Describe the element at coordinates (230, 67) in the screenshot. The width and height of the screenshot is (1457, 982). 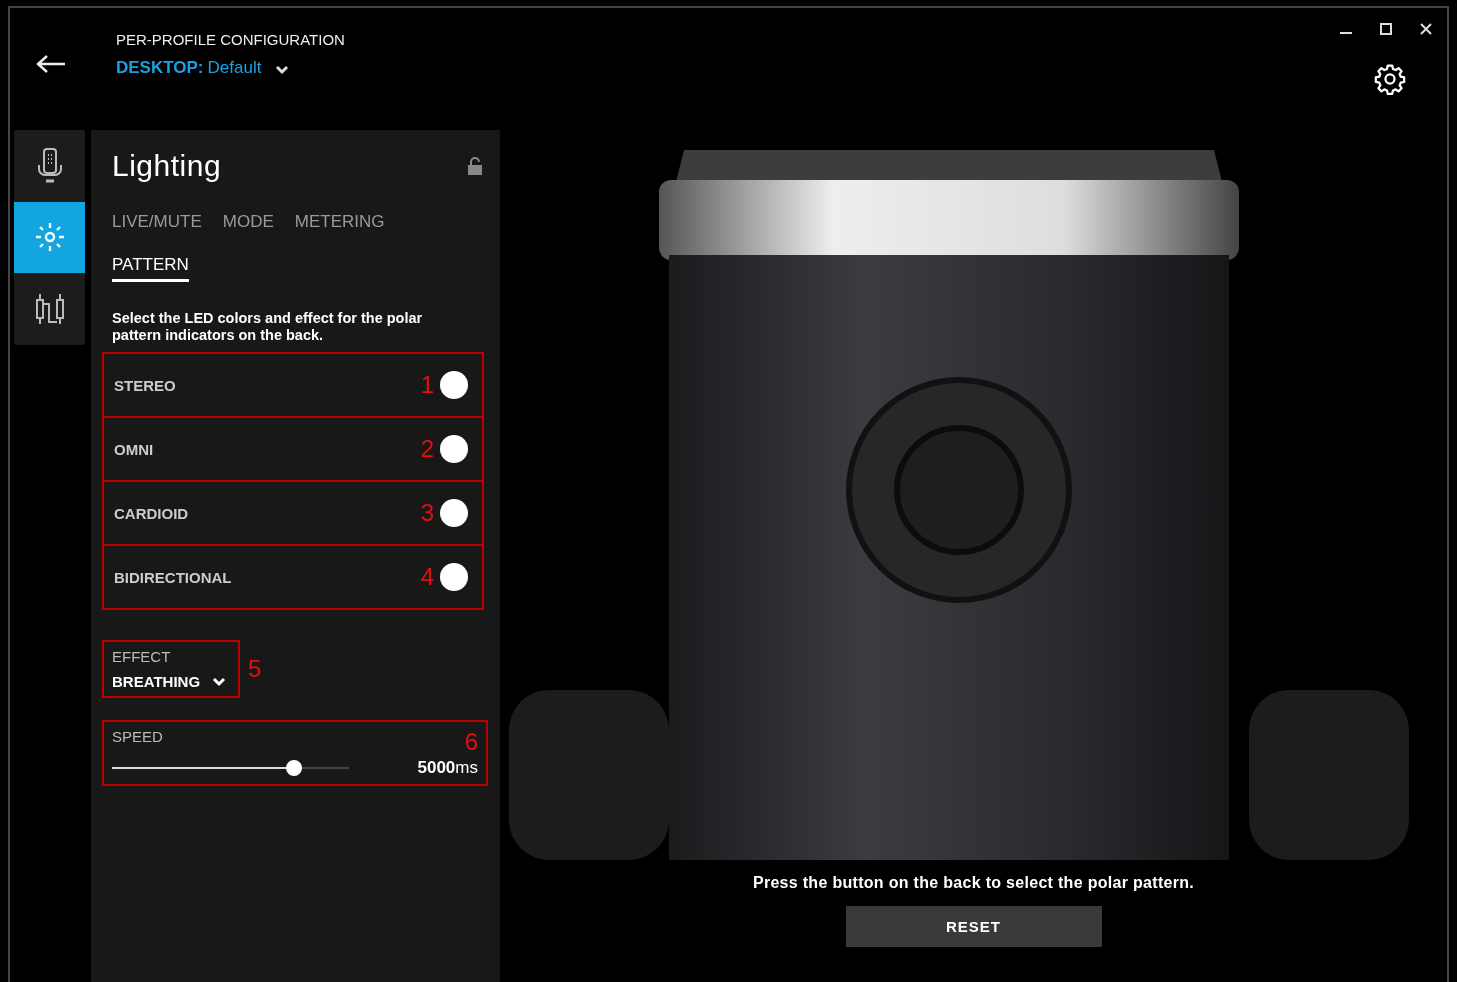
I see `profile-dropdown: DESKTOP: Default` at that location.